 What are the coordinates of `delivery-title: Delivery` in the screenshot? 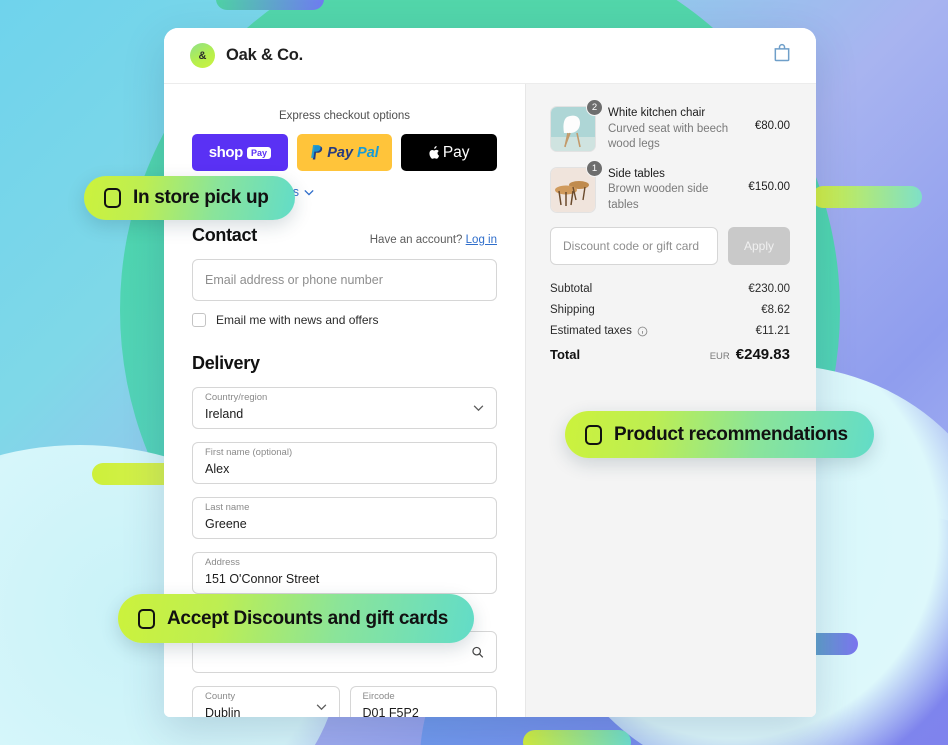 It's located at (226, 363).